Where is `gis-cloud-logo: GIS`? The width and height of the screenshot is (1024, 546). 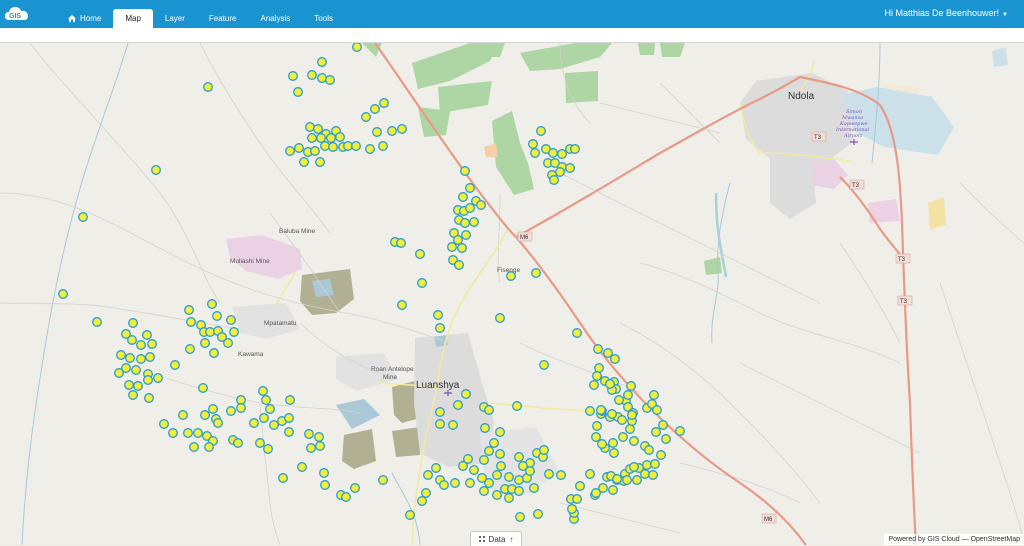
gis-cloud-logo: GIS is located at coordinates (17, 14).